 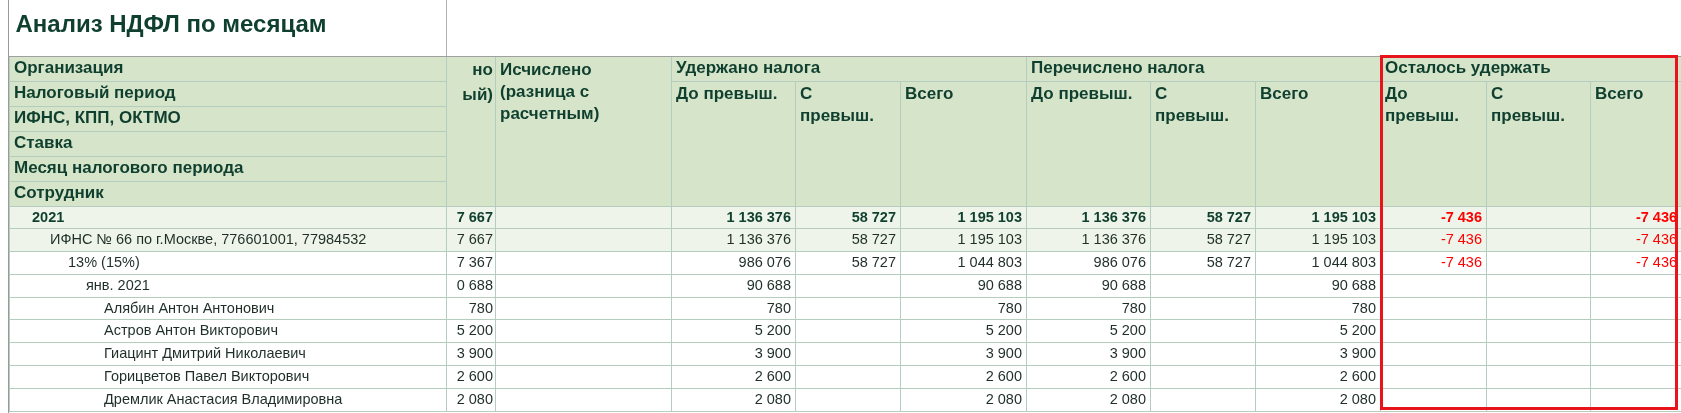 What do you see at coordinates (1203, 68) in the screenshot?
I see `header-cell: Перечислено налога` at bounding box center [1203, 68].